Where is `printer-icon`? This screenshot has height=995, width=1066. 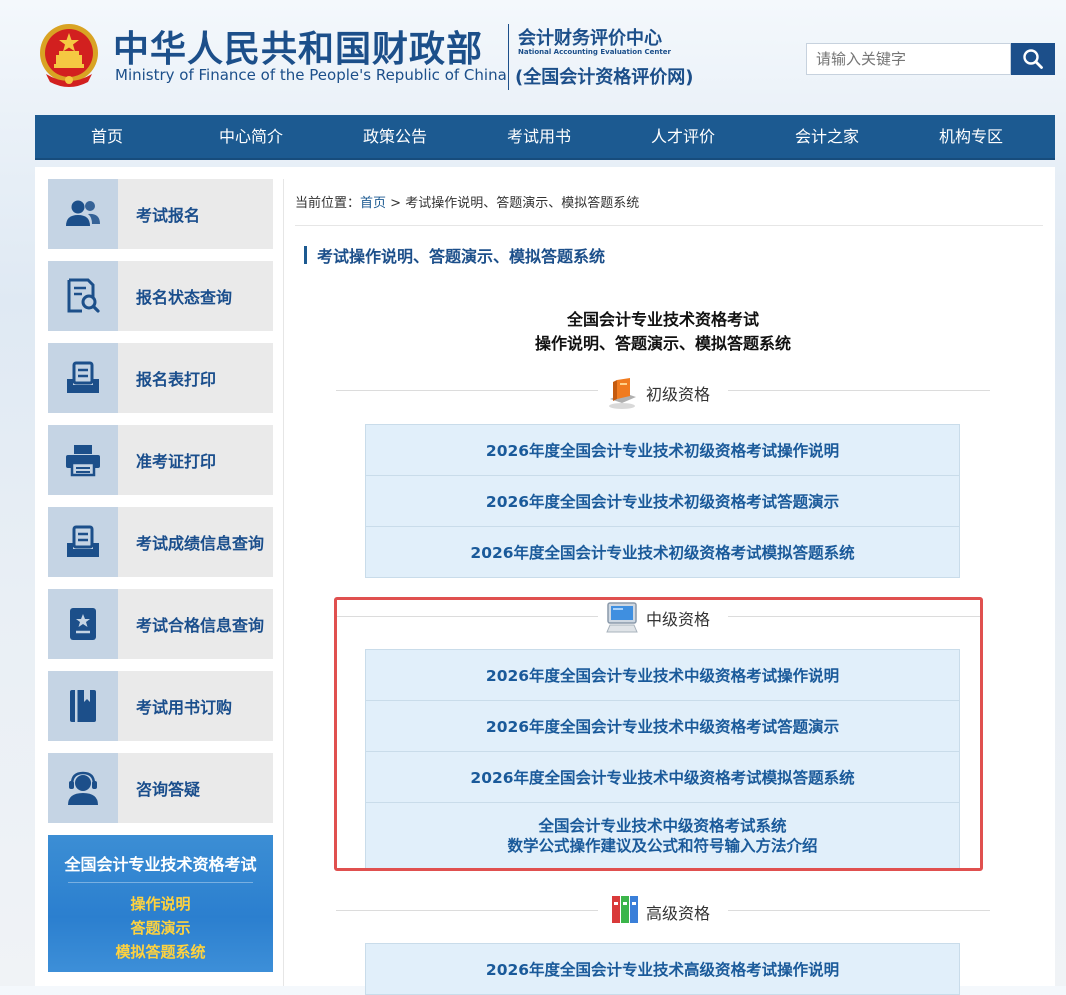 printer-icon is located at coordinates (83, 460).